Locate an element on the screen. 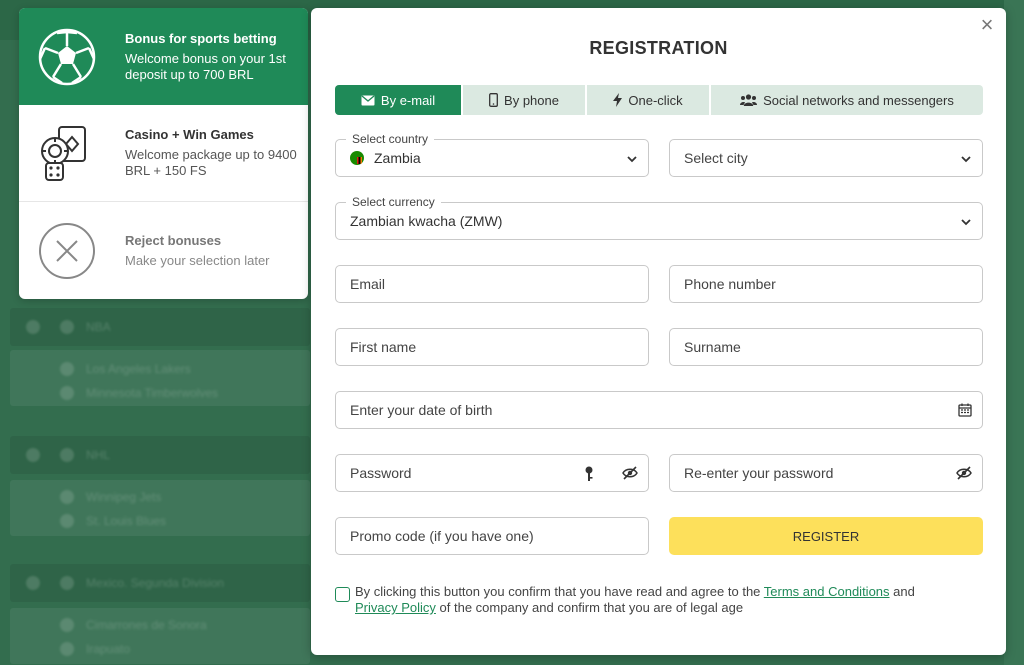  privacy-policy-link: Privacy Policy is located at coordinates (395, 607).